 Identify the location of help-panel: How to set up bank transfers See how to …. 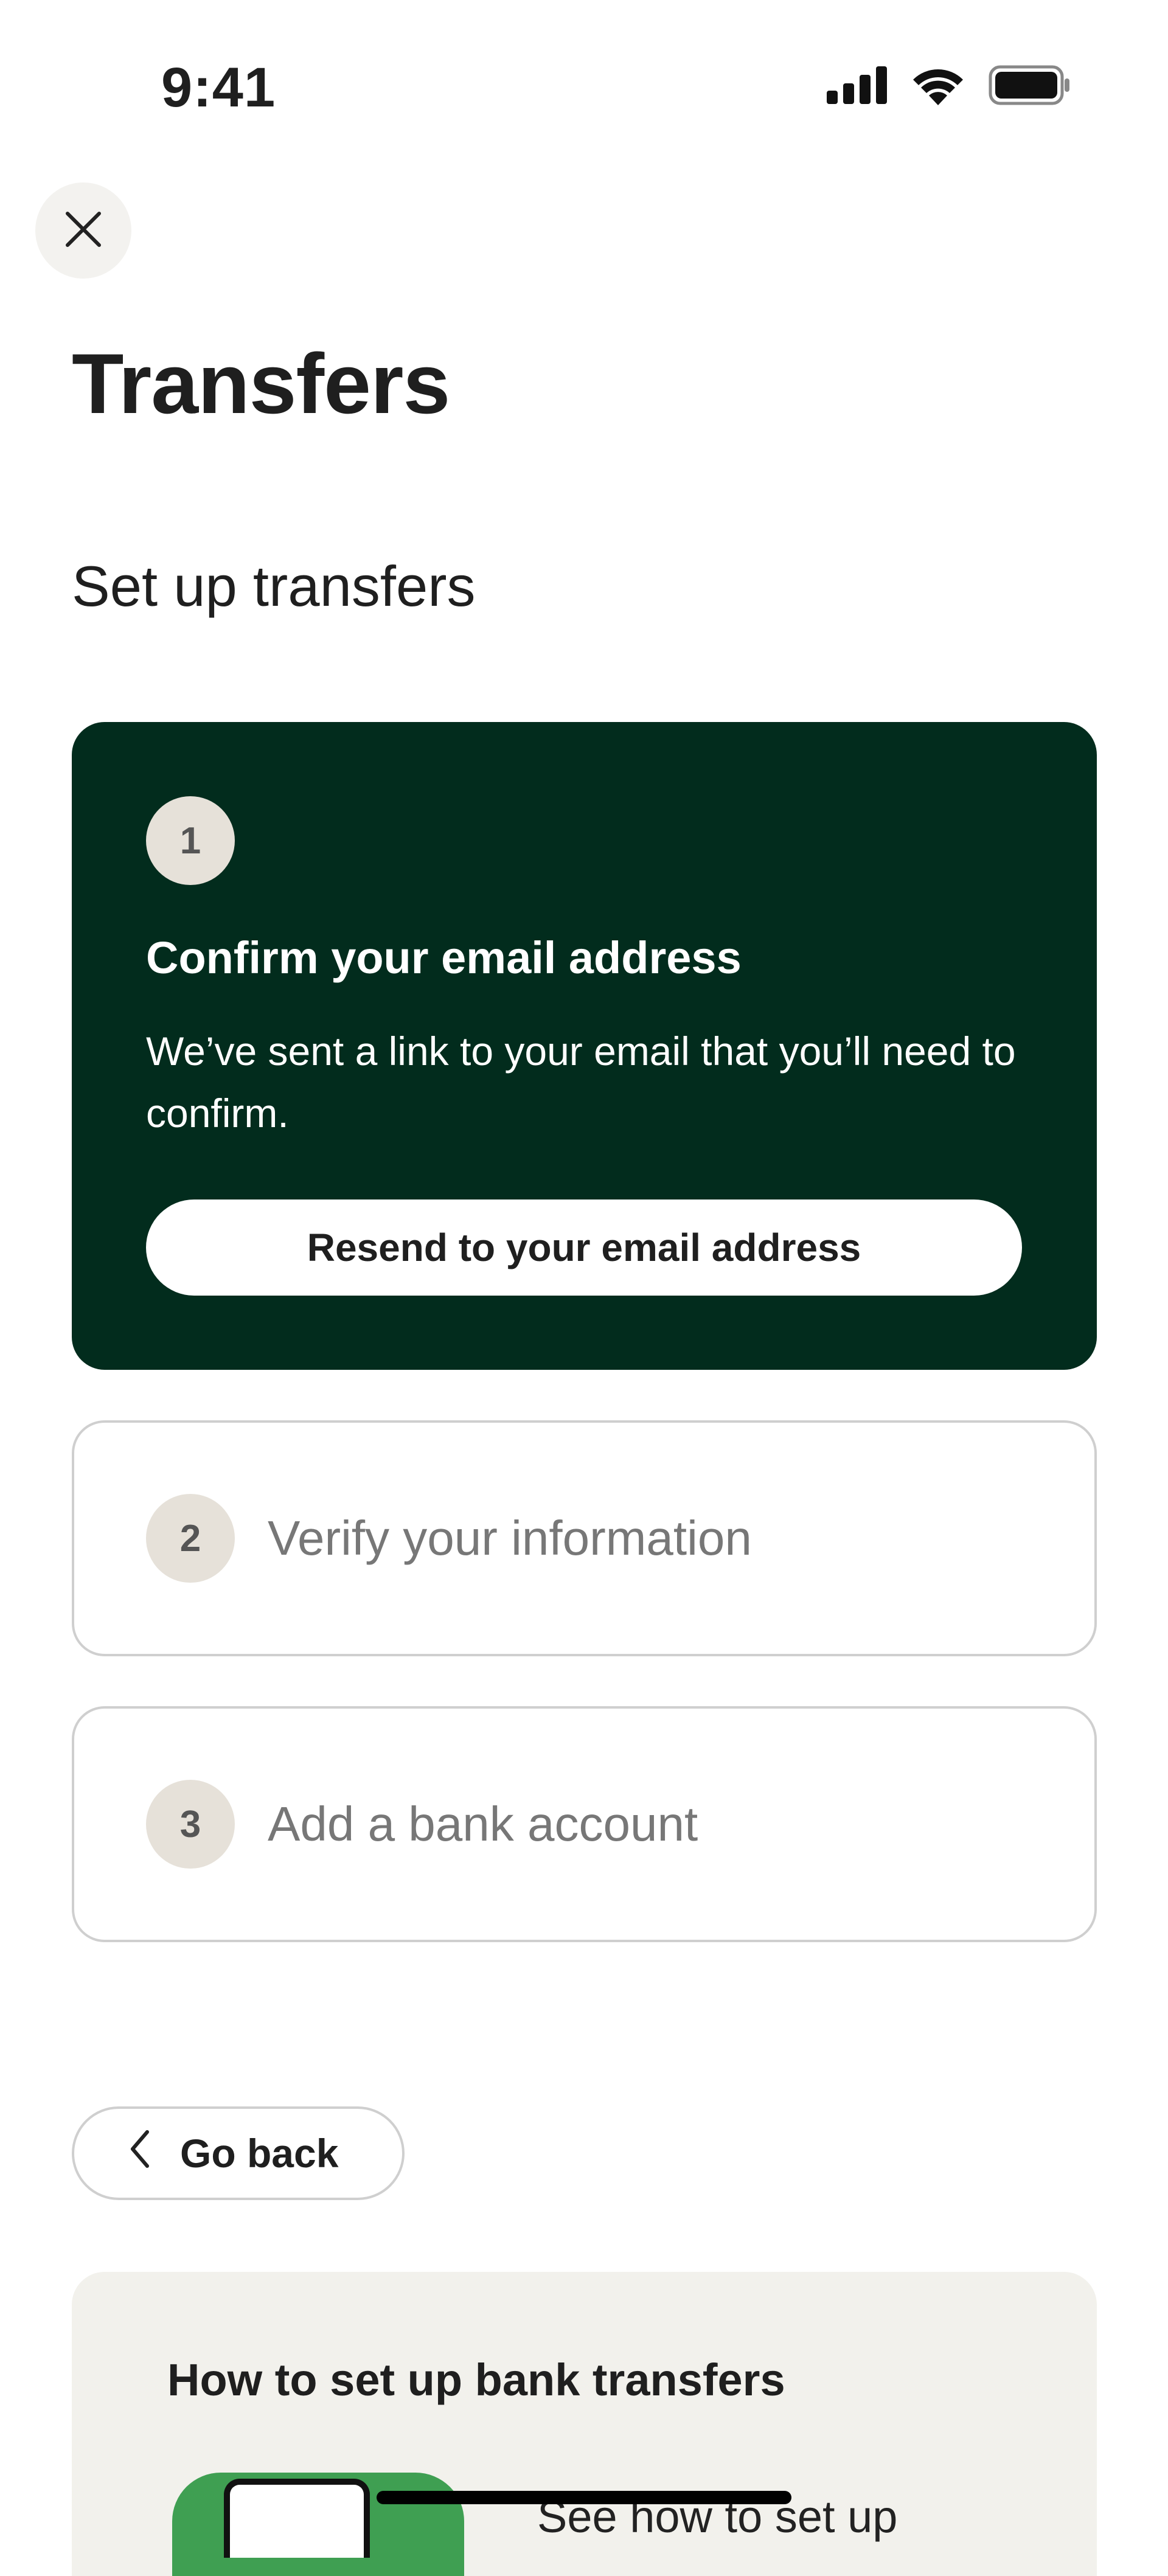
(584, 2424).